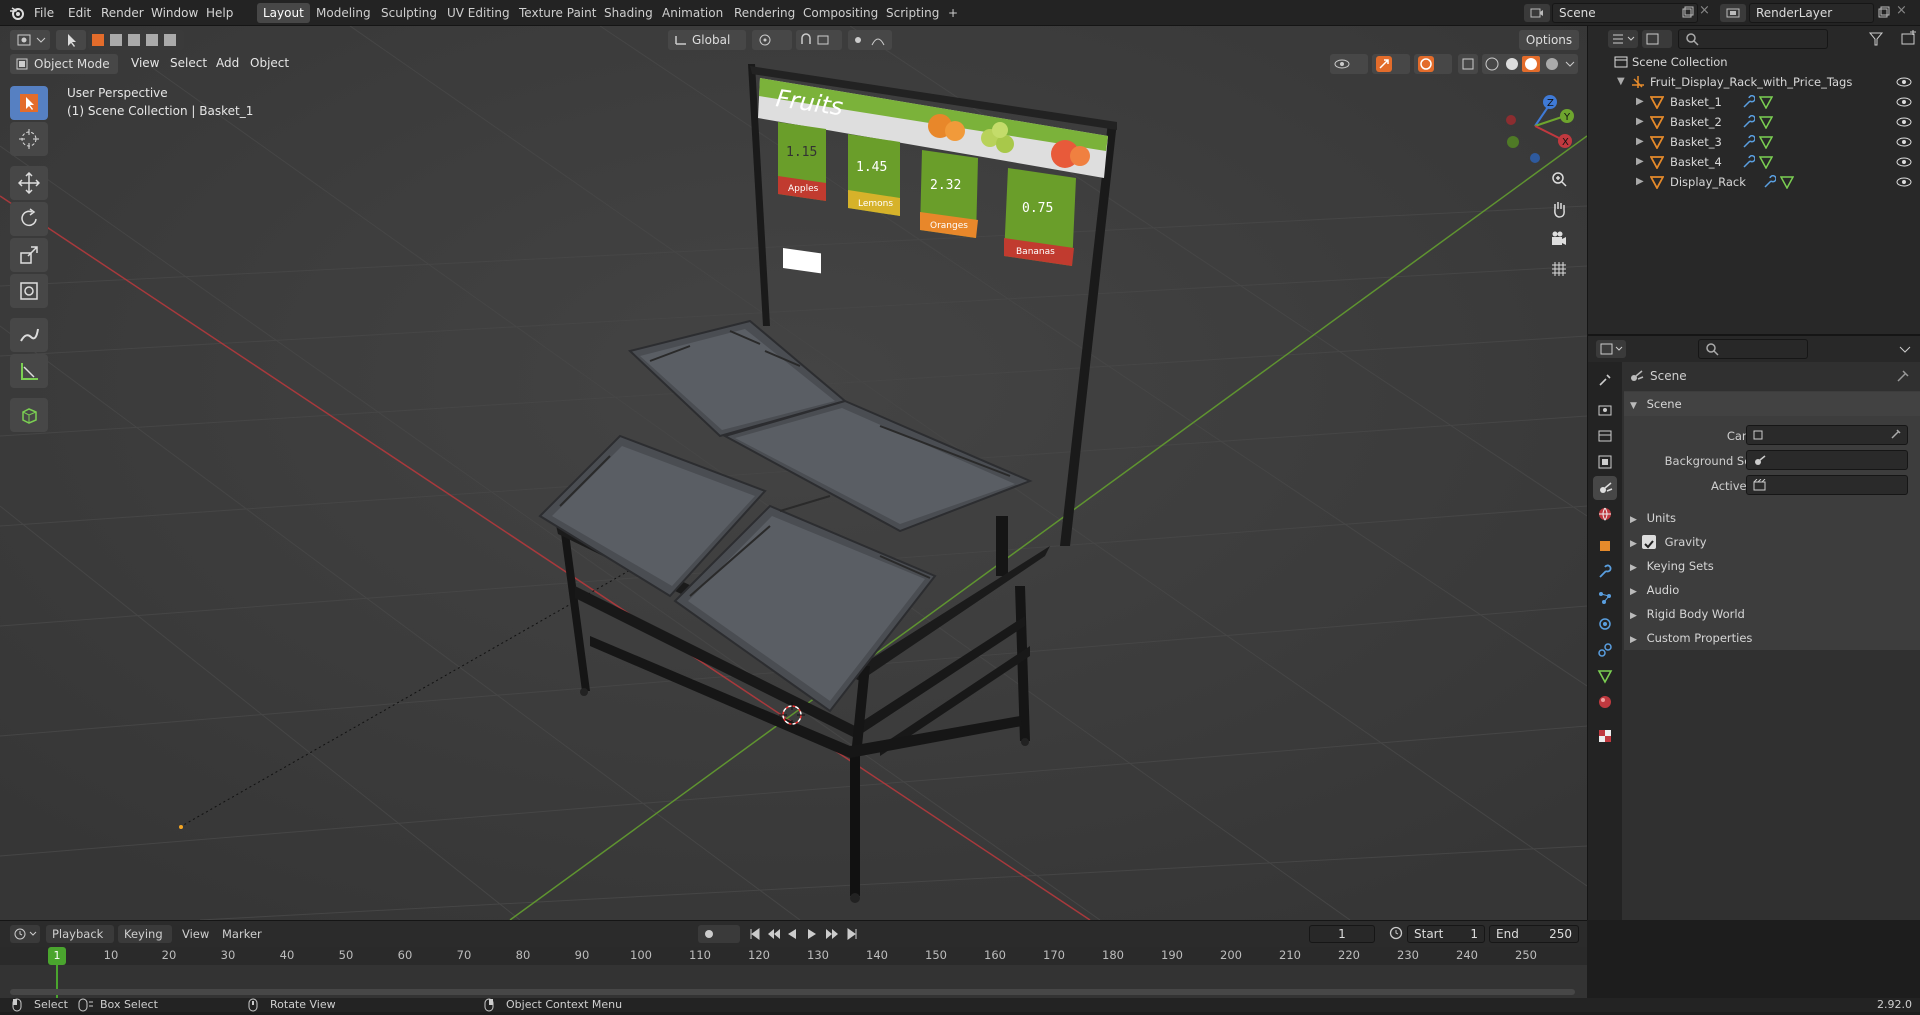 This screenshot has width=1920, height=1015. What do you see at coordinates (1559, 269) in the screenshot?
I see `ortho-grid-icon` at bounding box center [1559, 269].